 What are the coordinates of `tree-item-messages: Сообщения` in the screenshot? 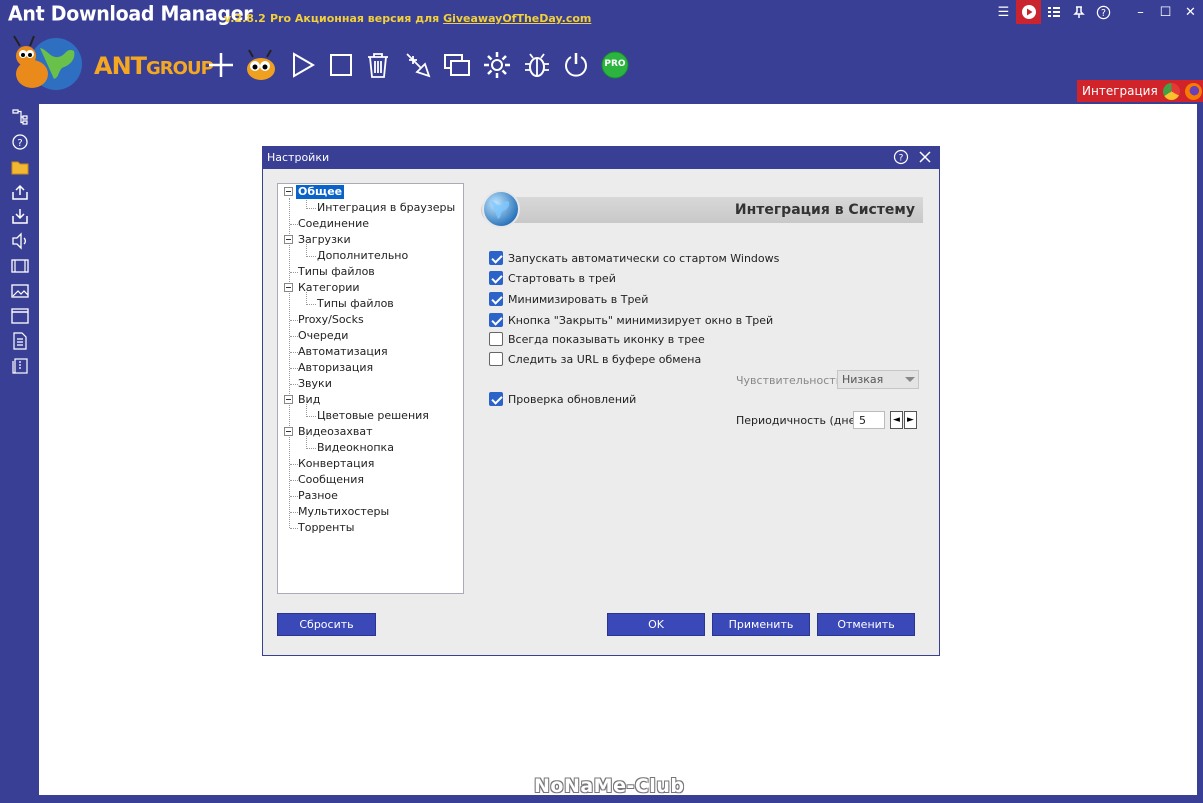 It's located at (331, 480).